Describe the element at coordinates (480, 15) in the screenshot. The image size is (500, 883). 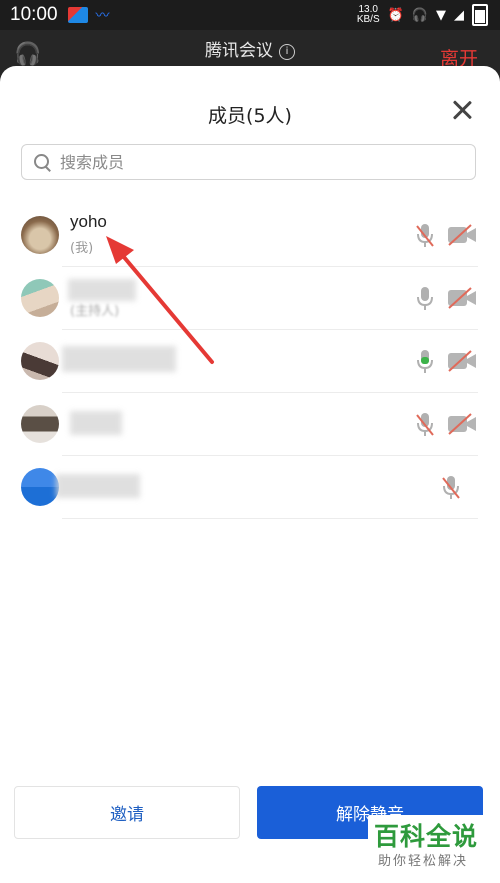
I see `battery-icon` at that location.